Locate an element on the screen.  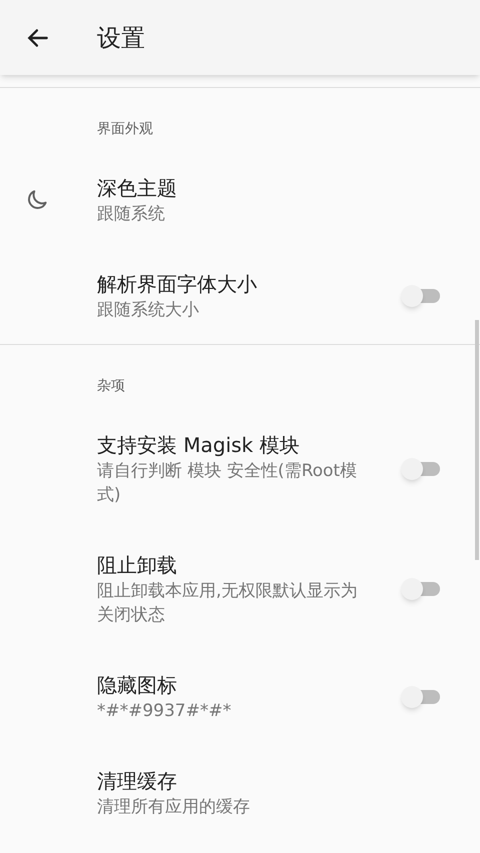
item-title: 支持安装 Magisk 模块 is located at coordinates (198, 445).